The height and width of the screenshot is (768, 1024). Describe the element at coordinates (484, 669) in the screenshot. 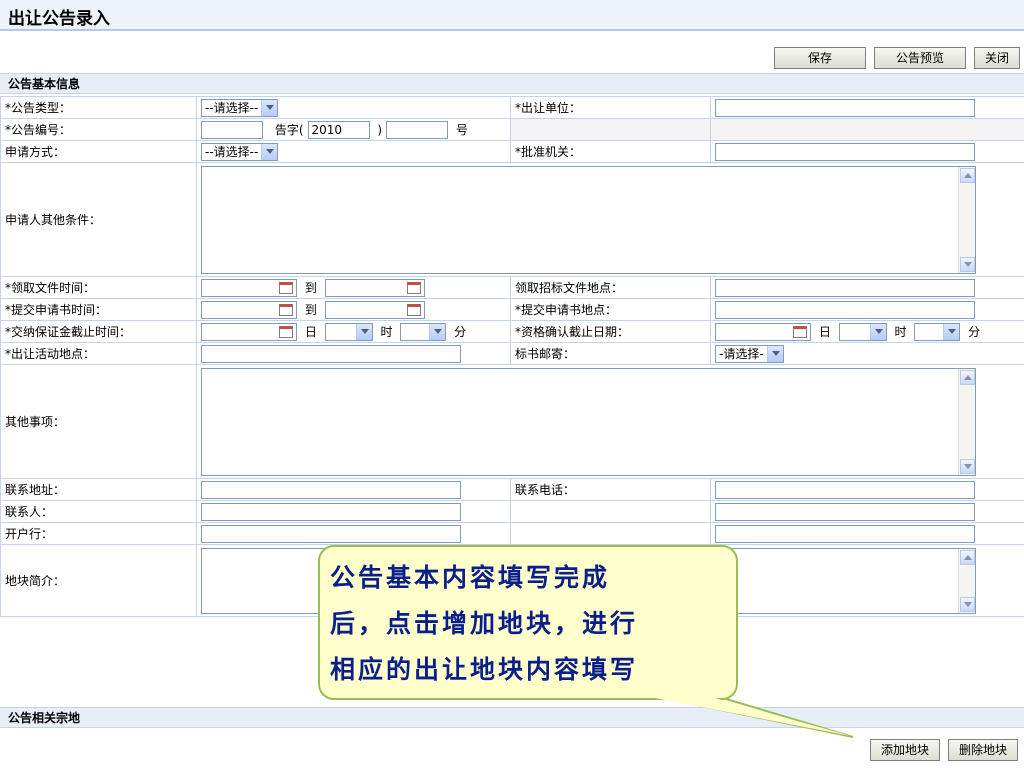

I see `callout-line-3: 相应的出让地块内容填写` at that location.